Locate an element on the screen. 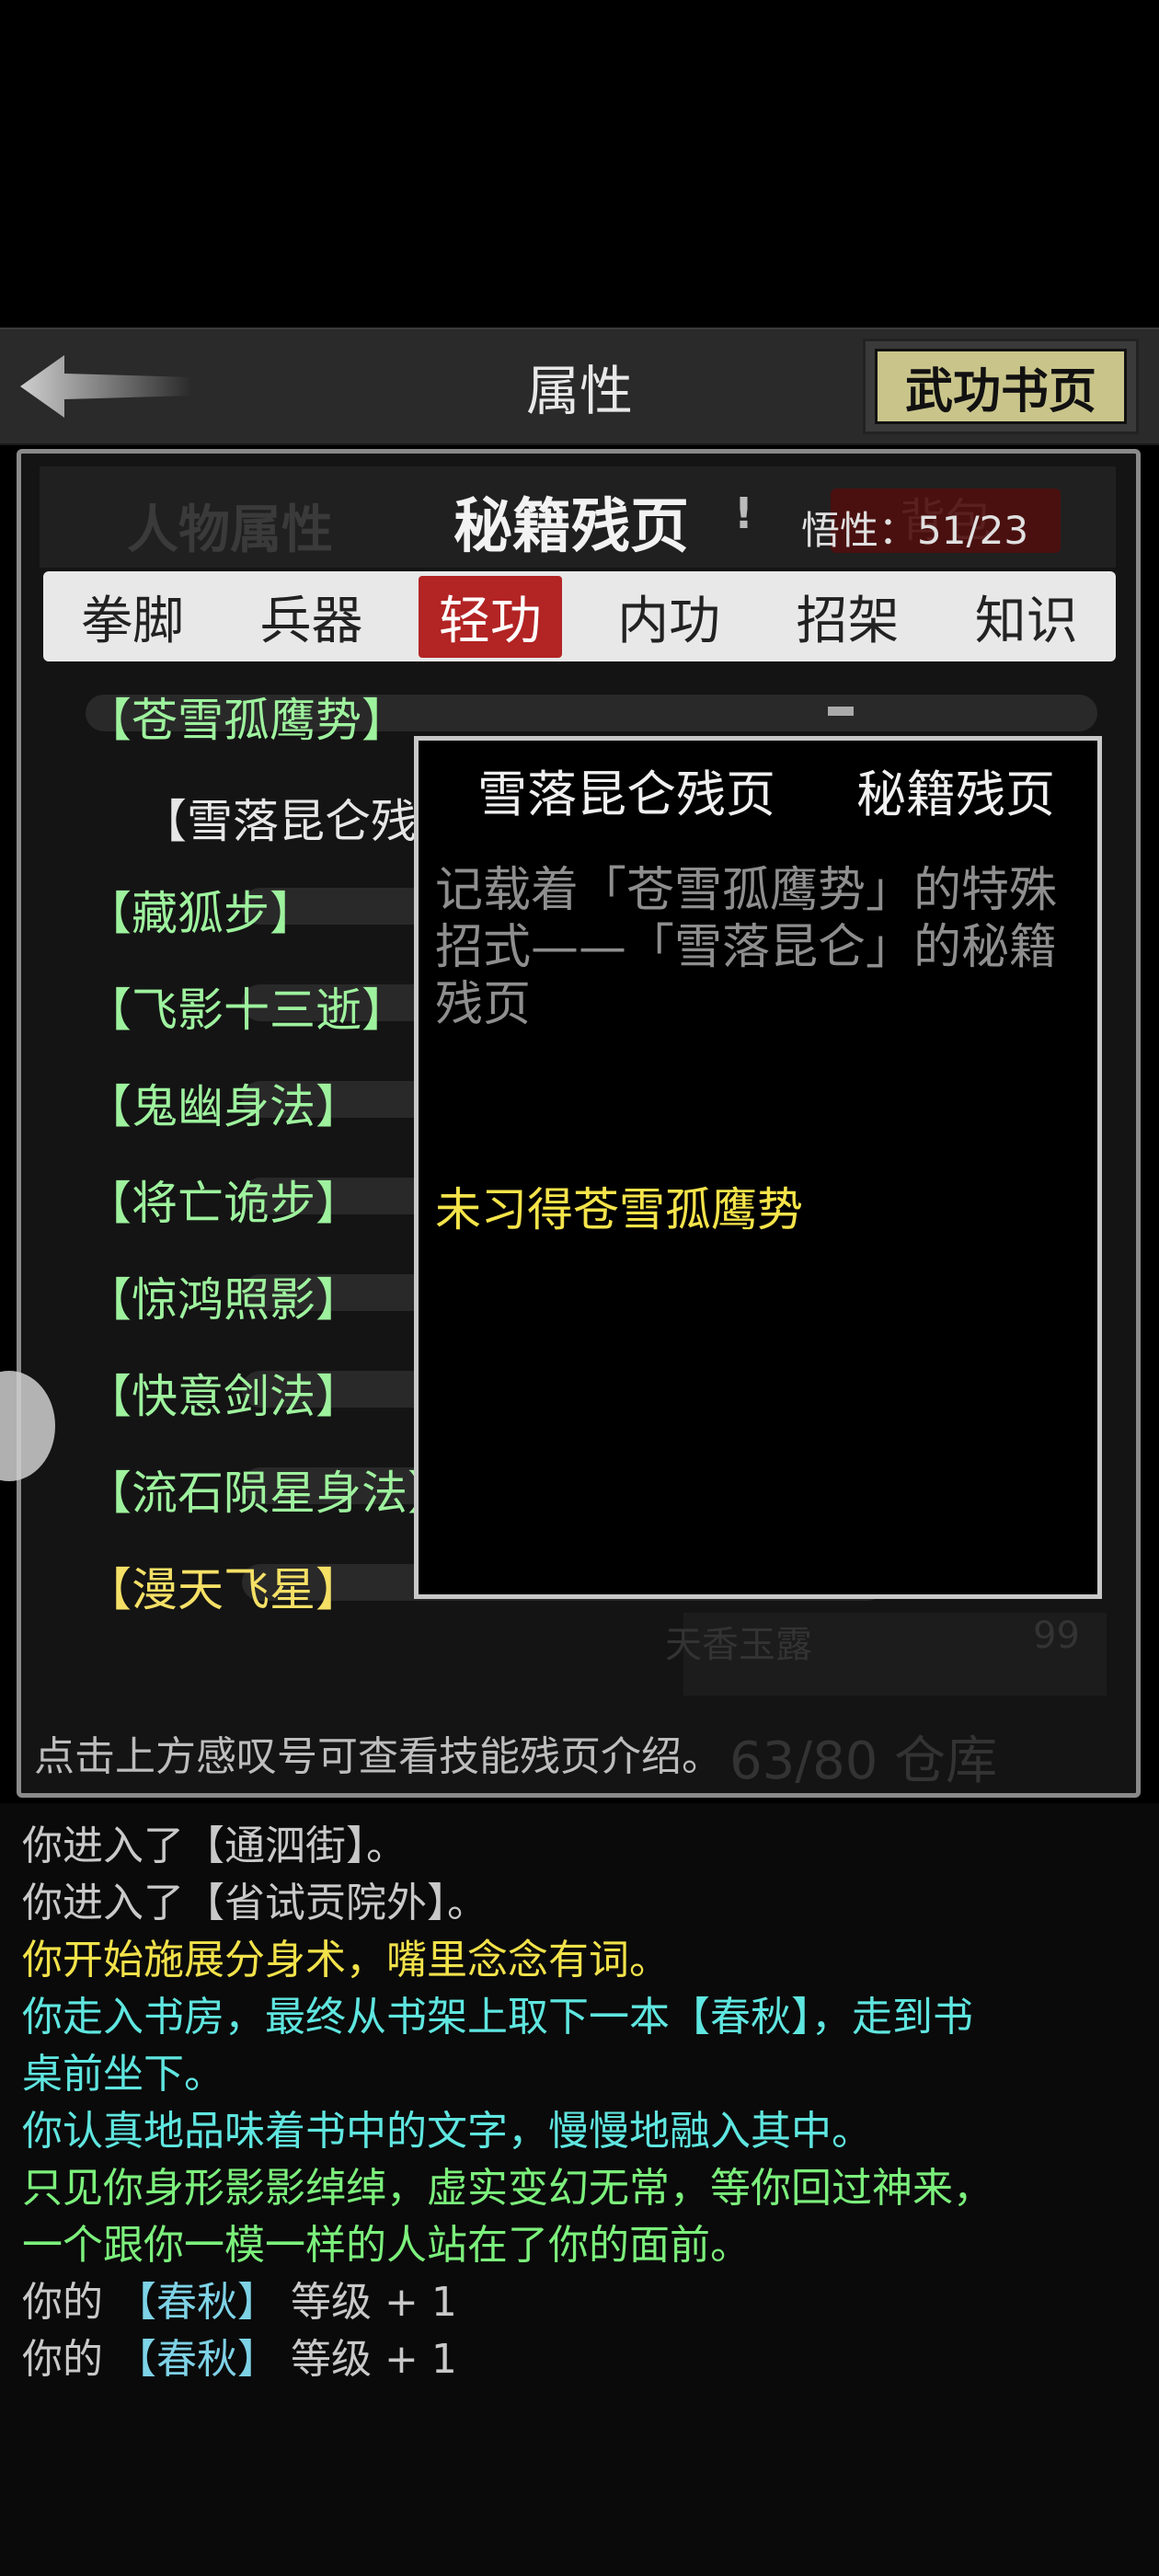 The image size is (1159, 2576). tab-bingqi: 兵器 is located at coordinates (311, 617).